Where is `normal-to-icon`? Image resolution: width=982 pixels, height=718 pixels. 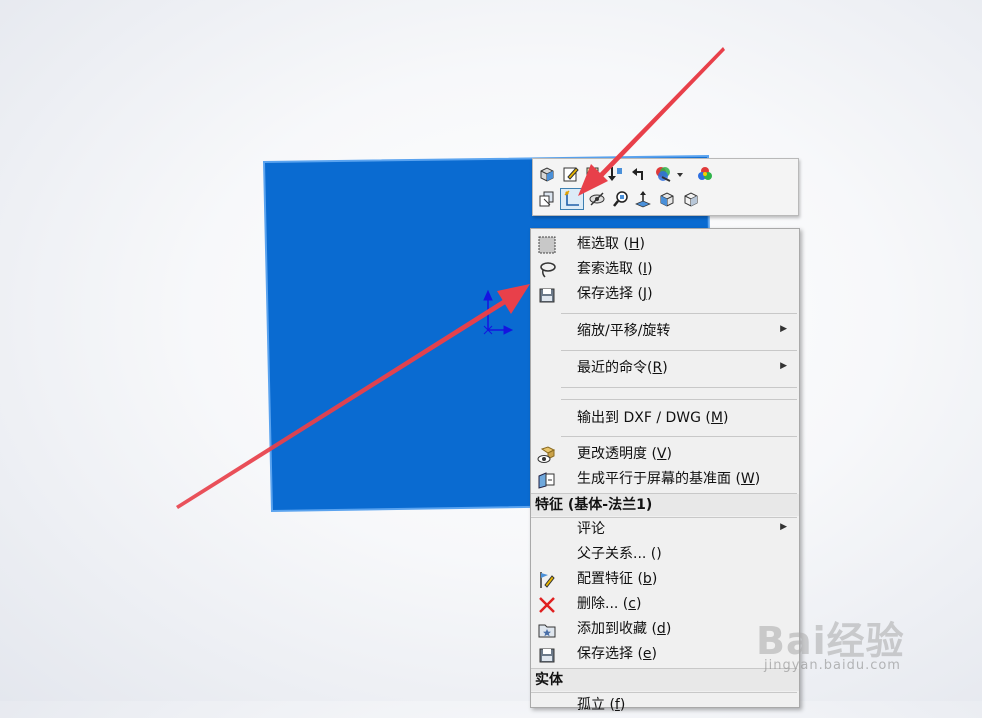 normal-to-icon is located at coordinates (547, 174).